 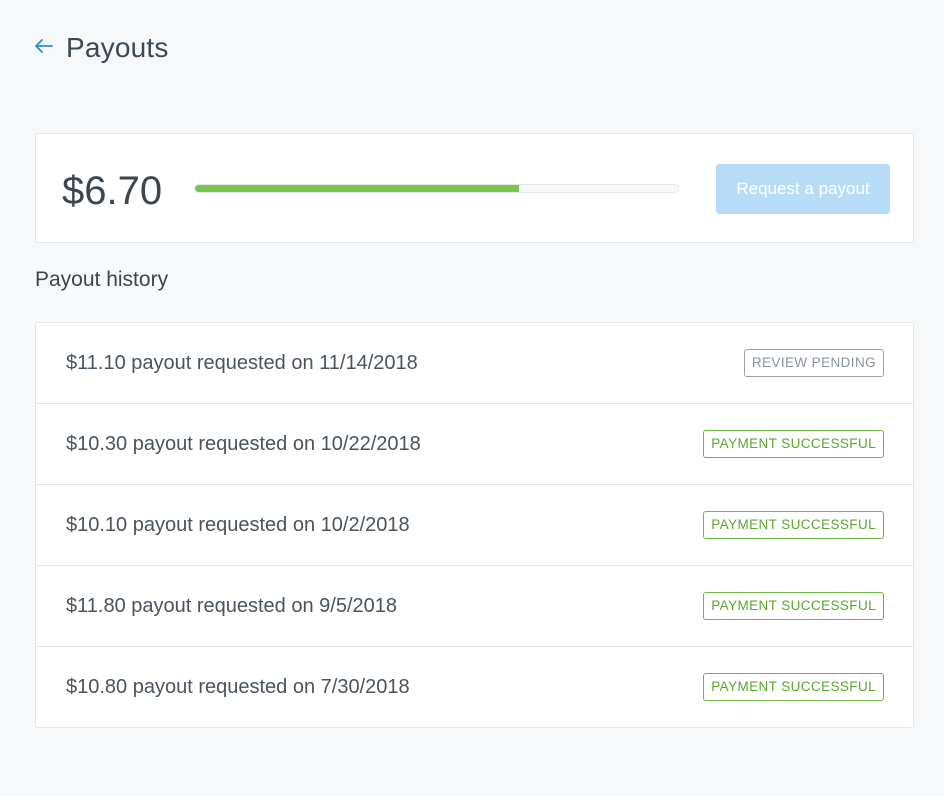 I want to click on status-badge: REVIEW PENDING, so click(x=813, y=363).